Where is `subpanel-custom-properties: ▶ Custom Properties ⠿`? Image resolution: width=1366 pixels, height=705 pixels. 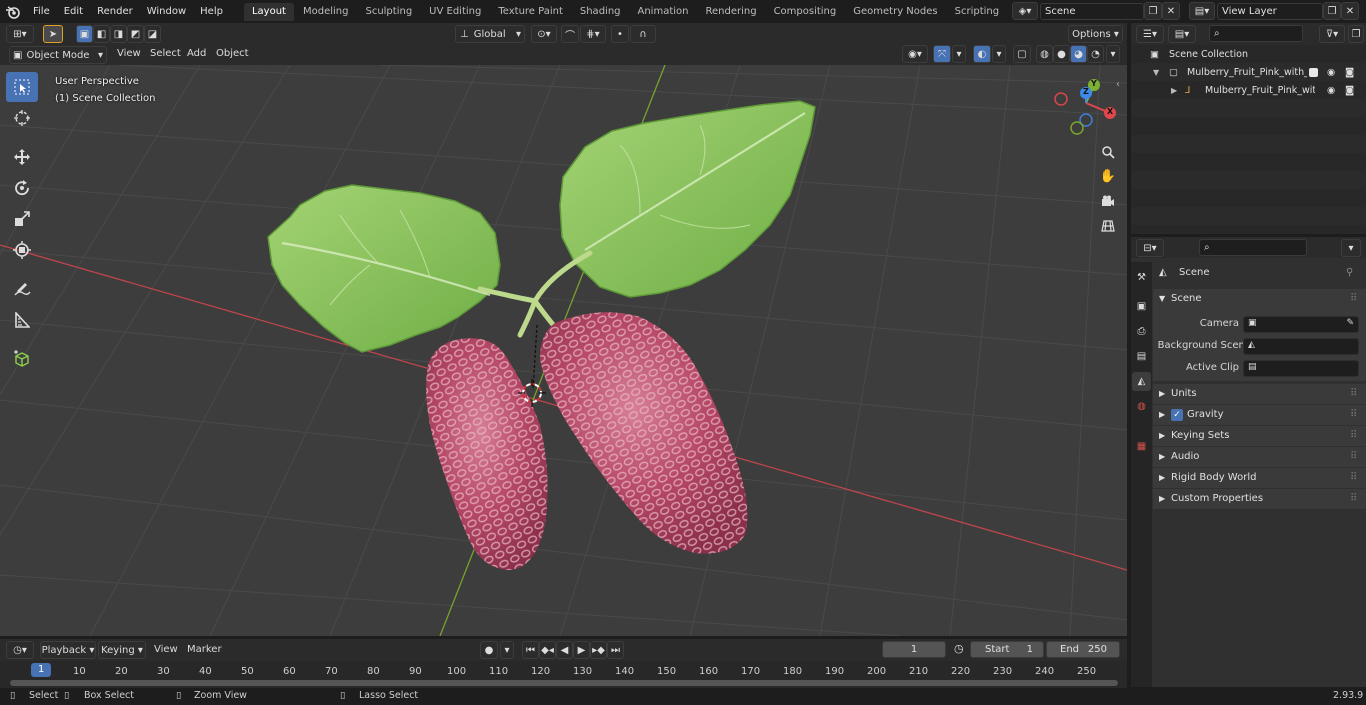 subpanel-custom-properties: ▶ Custom Properties ⠿ is located at coordinates (1259, 499).